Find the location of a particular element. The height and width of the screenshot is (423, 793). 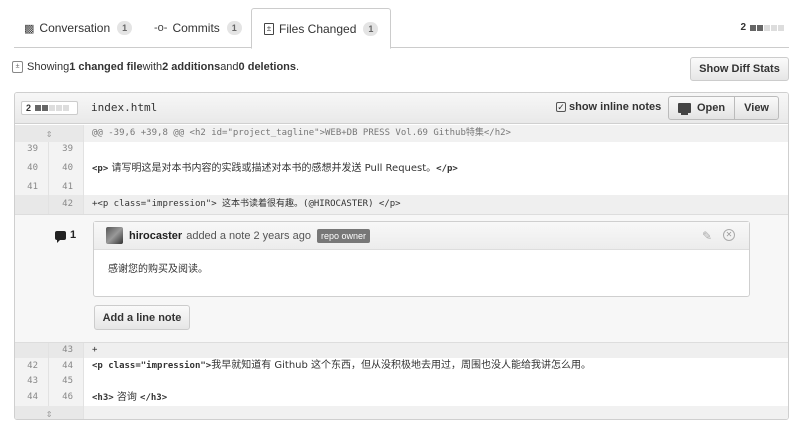

new-line-number: 41 is located at coordinates (66, 187).